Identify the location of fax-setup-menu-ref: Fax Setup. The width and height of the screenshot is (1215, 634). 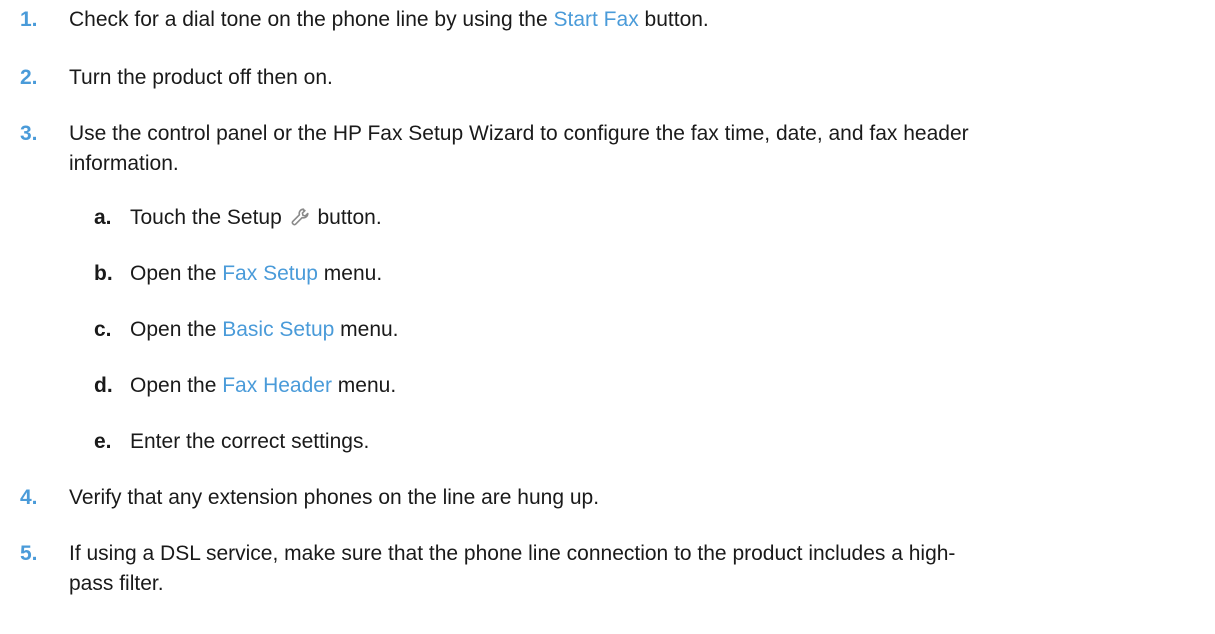
(270, 273).